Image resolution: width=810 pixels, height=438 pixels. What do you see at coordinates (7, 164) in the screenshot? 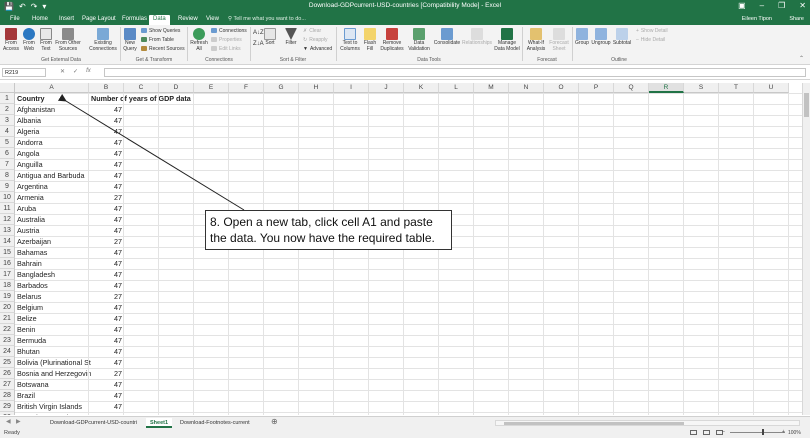
I see `row-header: 7` at bounding box center [7, 164].